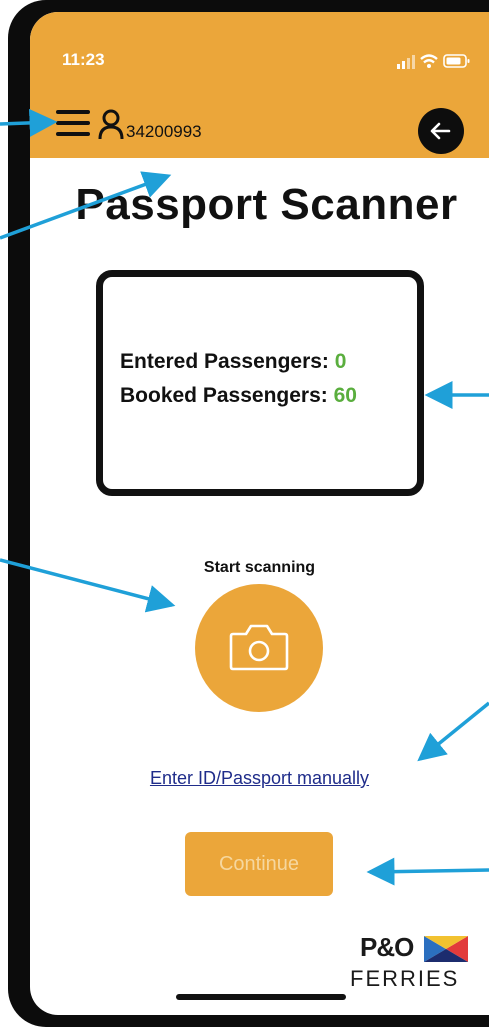 The width and height of the screenshot is (489, 1027). I want to click on start-scanning-button, so click(259, 648).